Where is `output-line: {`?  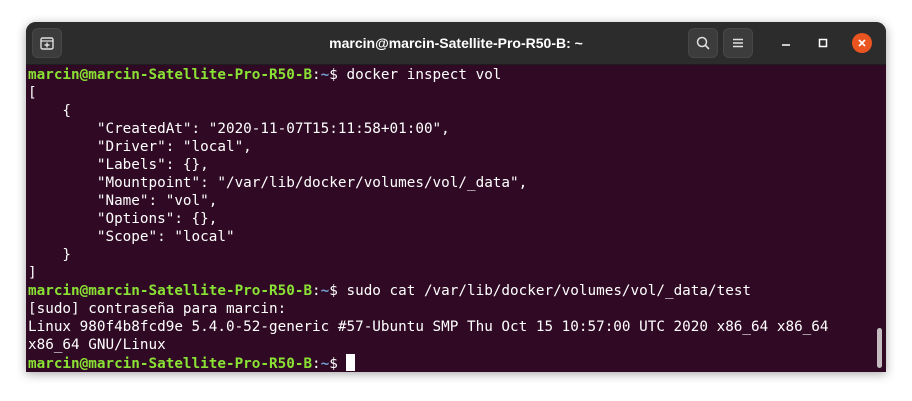 output-line: { is located at coordinates (50, 111).